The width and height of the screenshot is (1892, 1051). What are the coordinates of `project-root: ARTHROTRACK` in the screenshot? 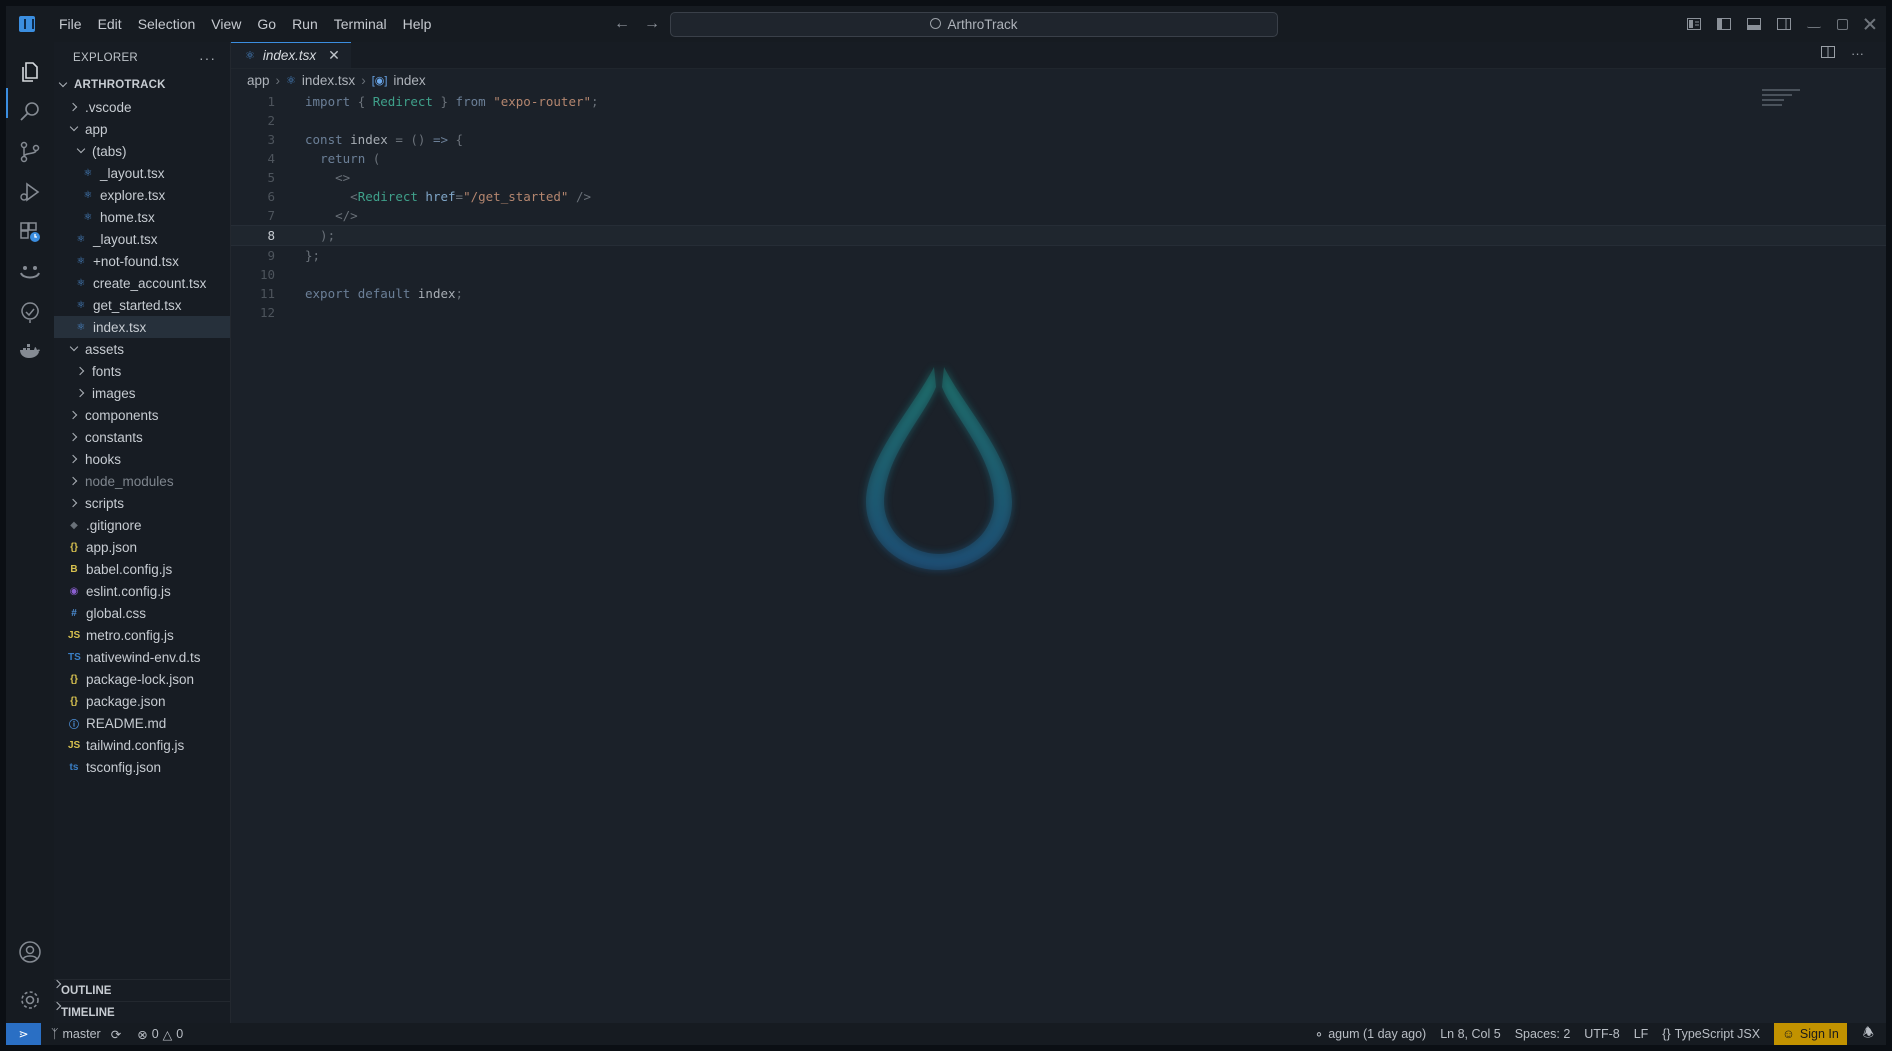 It's located at (142, 85).